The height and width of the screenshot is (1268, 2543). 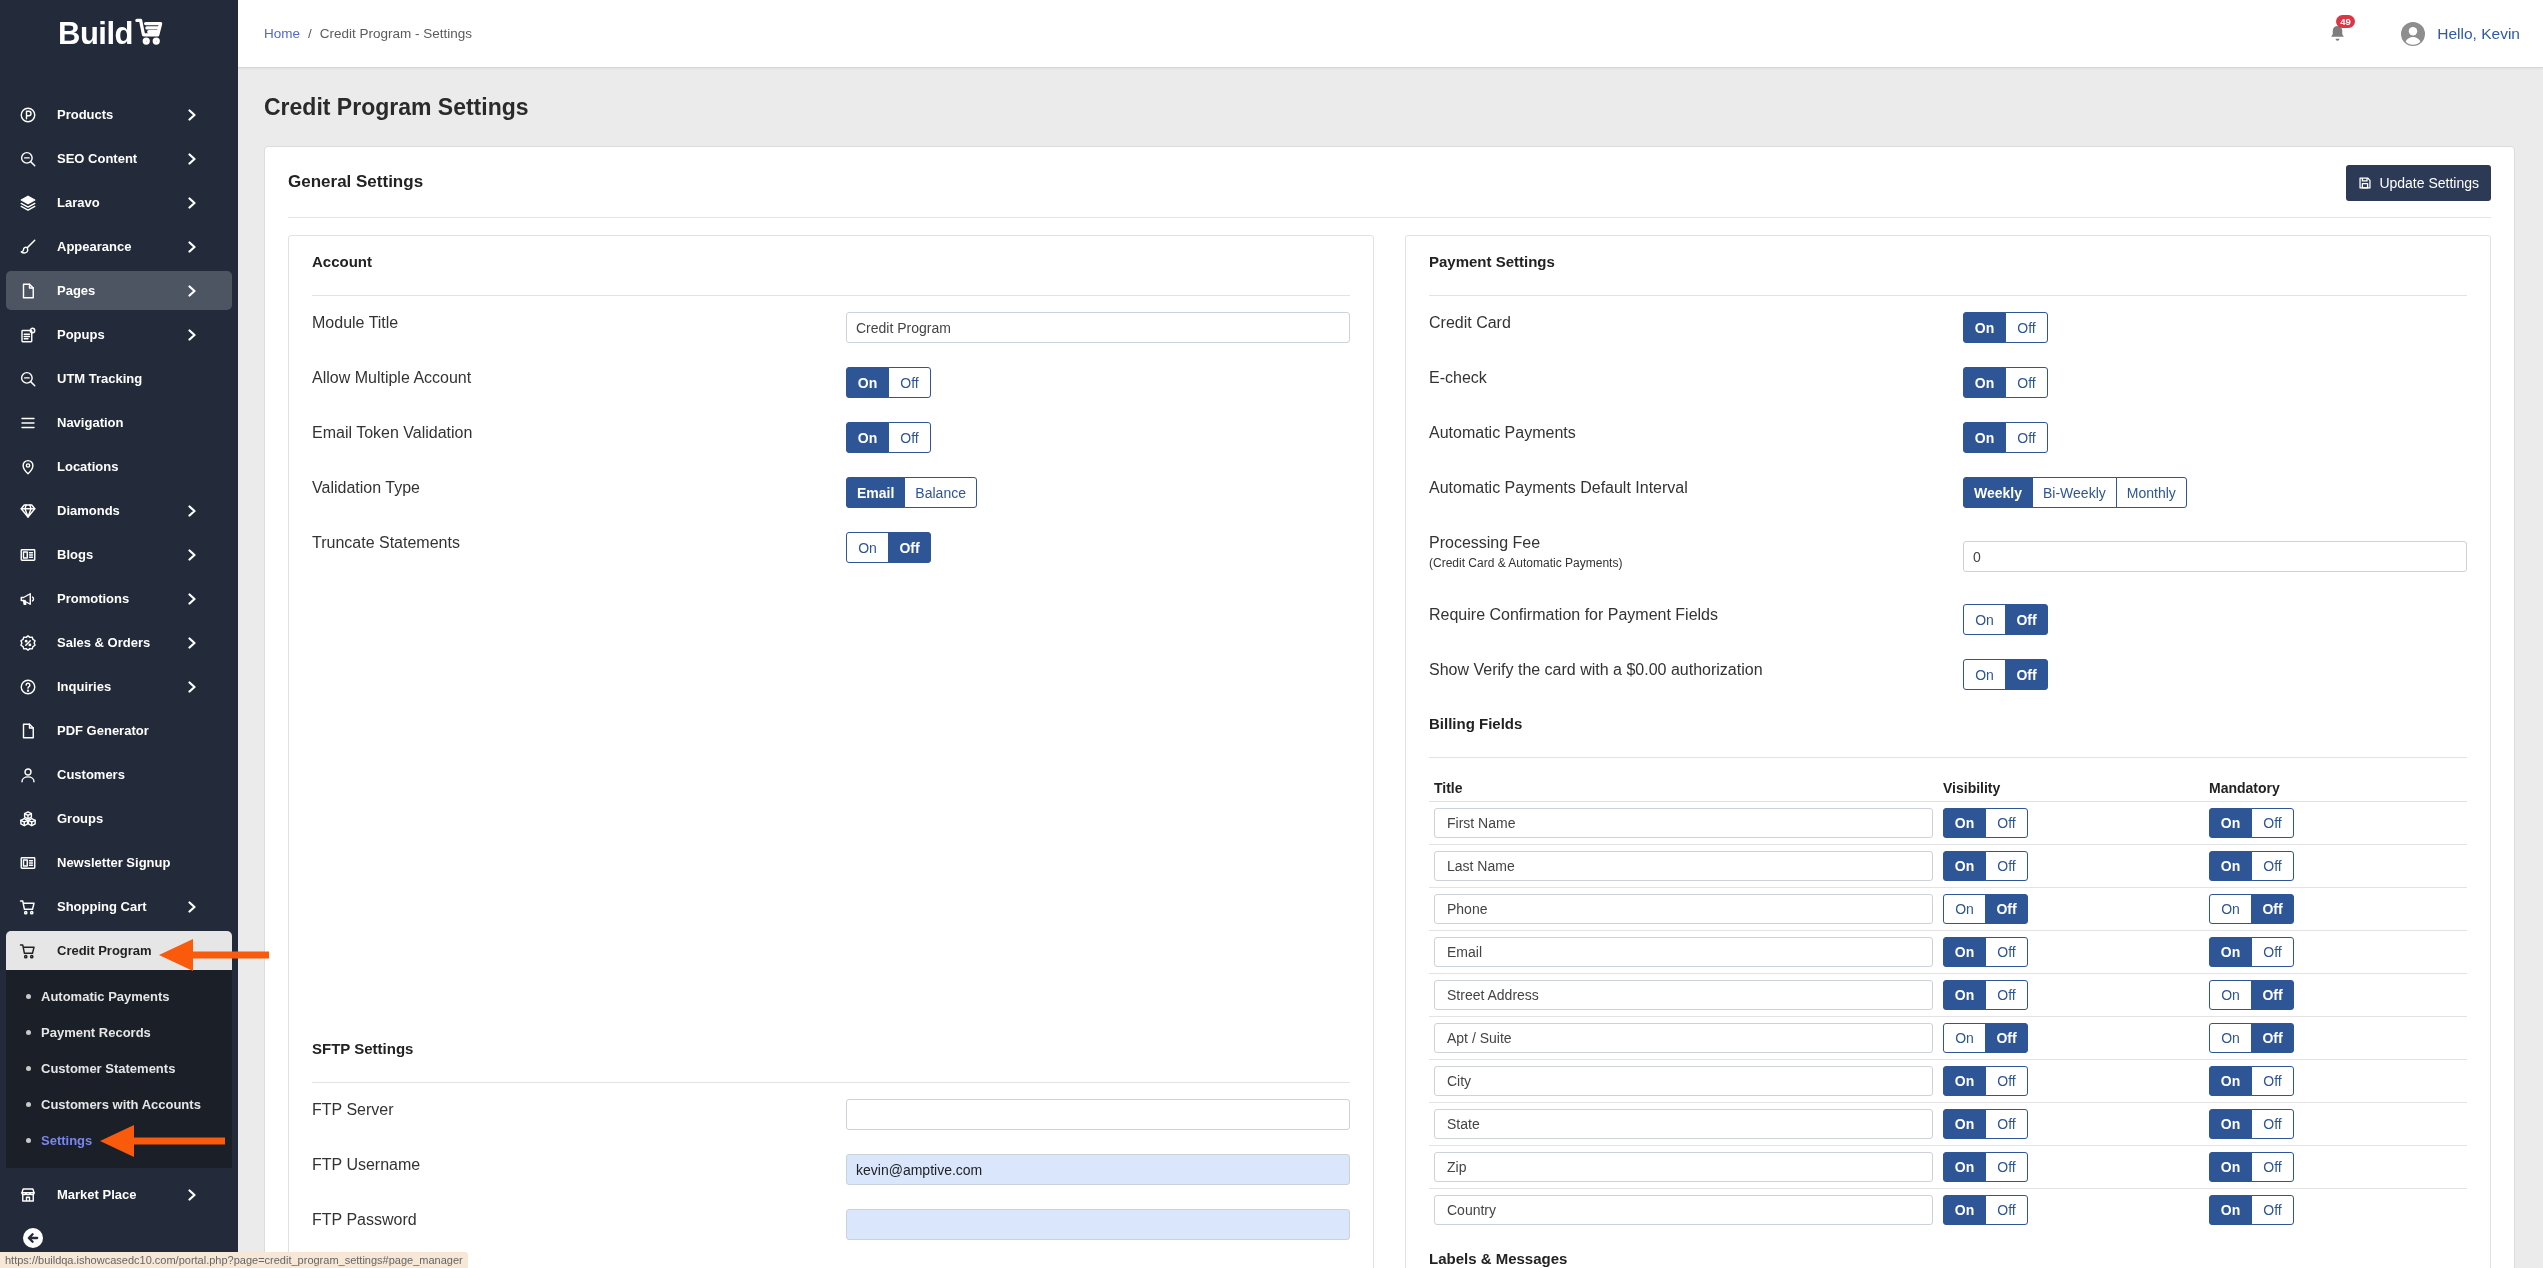 What do you see at coordinates (119, 1104) in the screenshot?
I see `submenu-item: Customers with Accounts` at bounding box center [119, 1104].